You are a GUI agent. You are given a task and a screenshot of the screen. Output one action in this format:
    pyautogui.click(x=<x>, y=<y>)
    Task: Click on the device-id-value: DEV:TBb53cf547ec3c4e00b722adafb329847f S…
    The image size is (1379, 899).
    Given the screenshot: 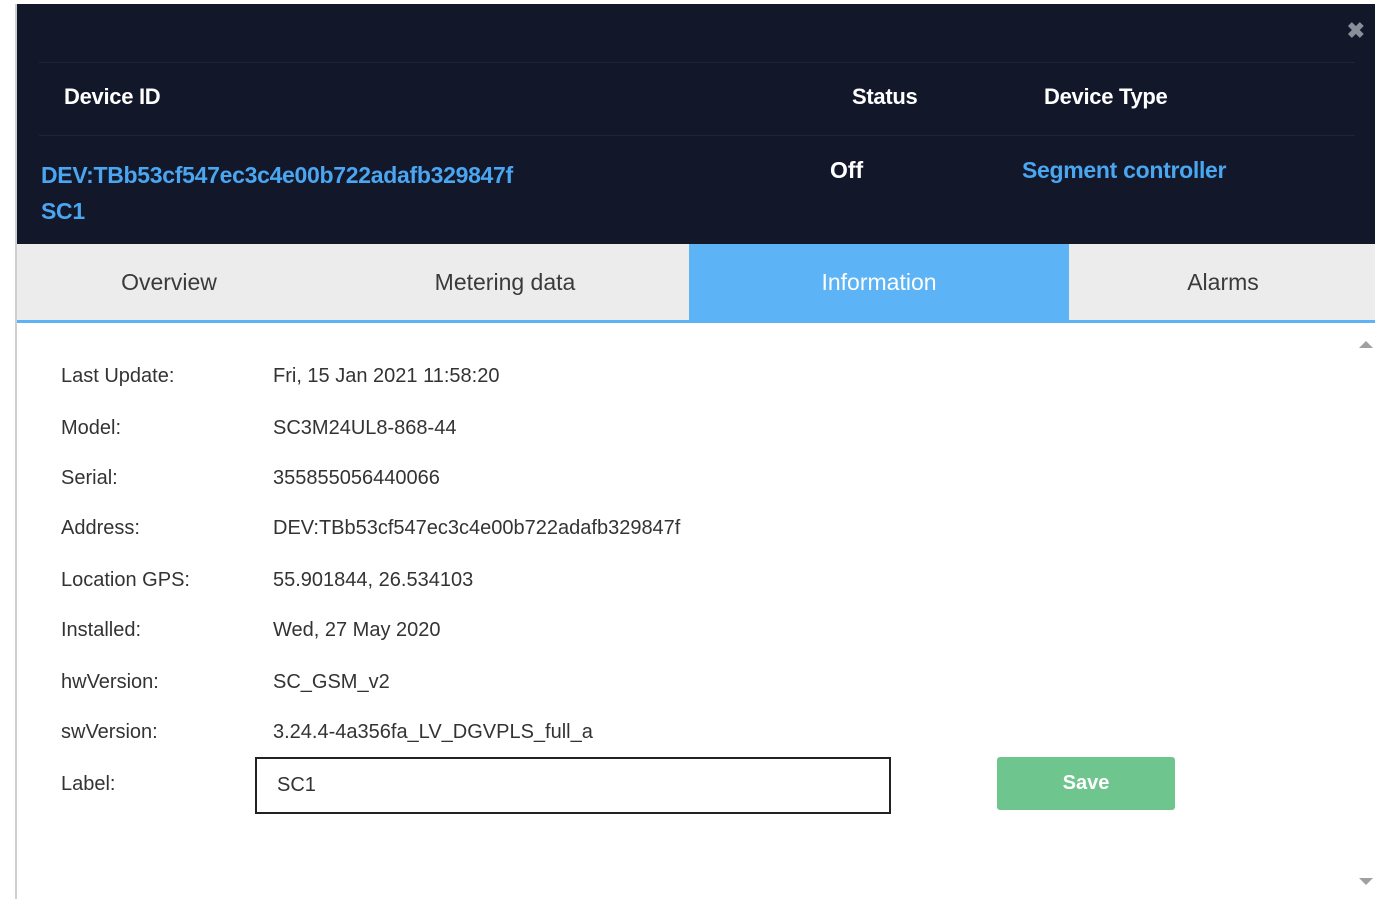 What is the action you would take?
    pyautogui.click(x=277, y=193)
    